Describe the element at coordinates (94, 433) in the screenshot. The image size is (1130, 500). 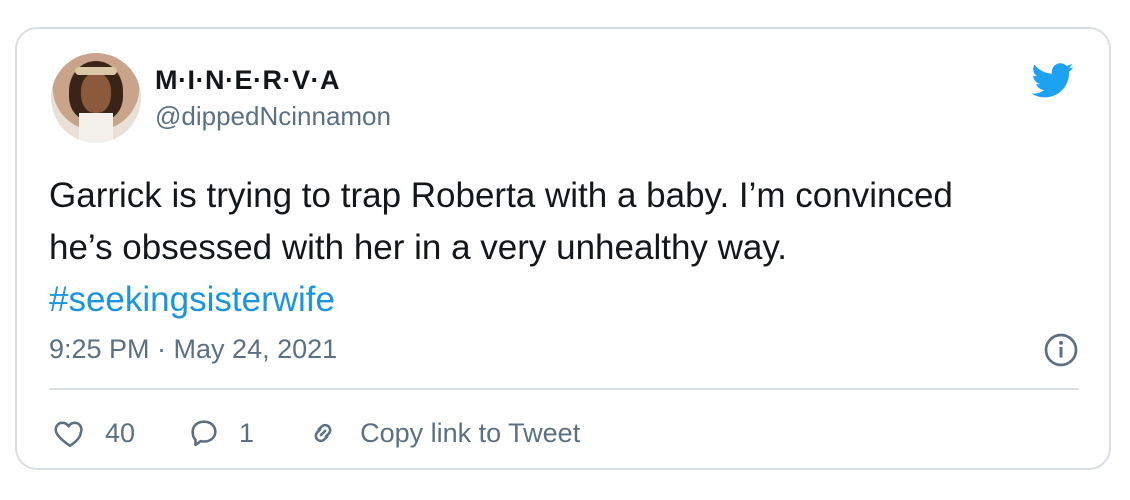
I see `like-button: 40` at that location.